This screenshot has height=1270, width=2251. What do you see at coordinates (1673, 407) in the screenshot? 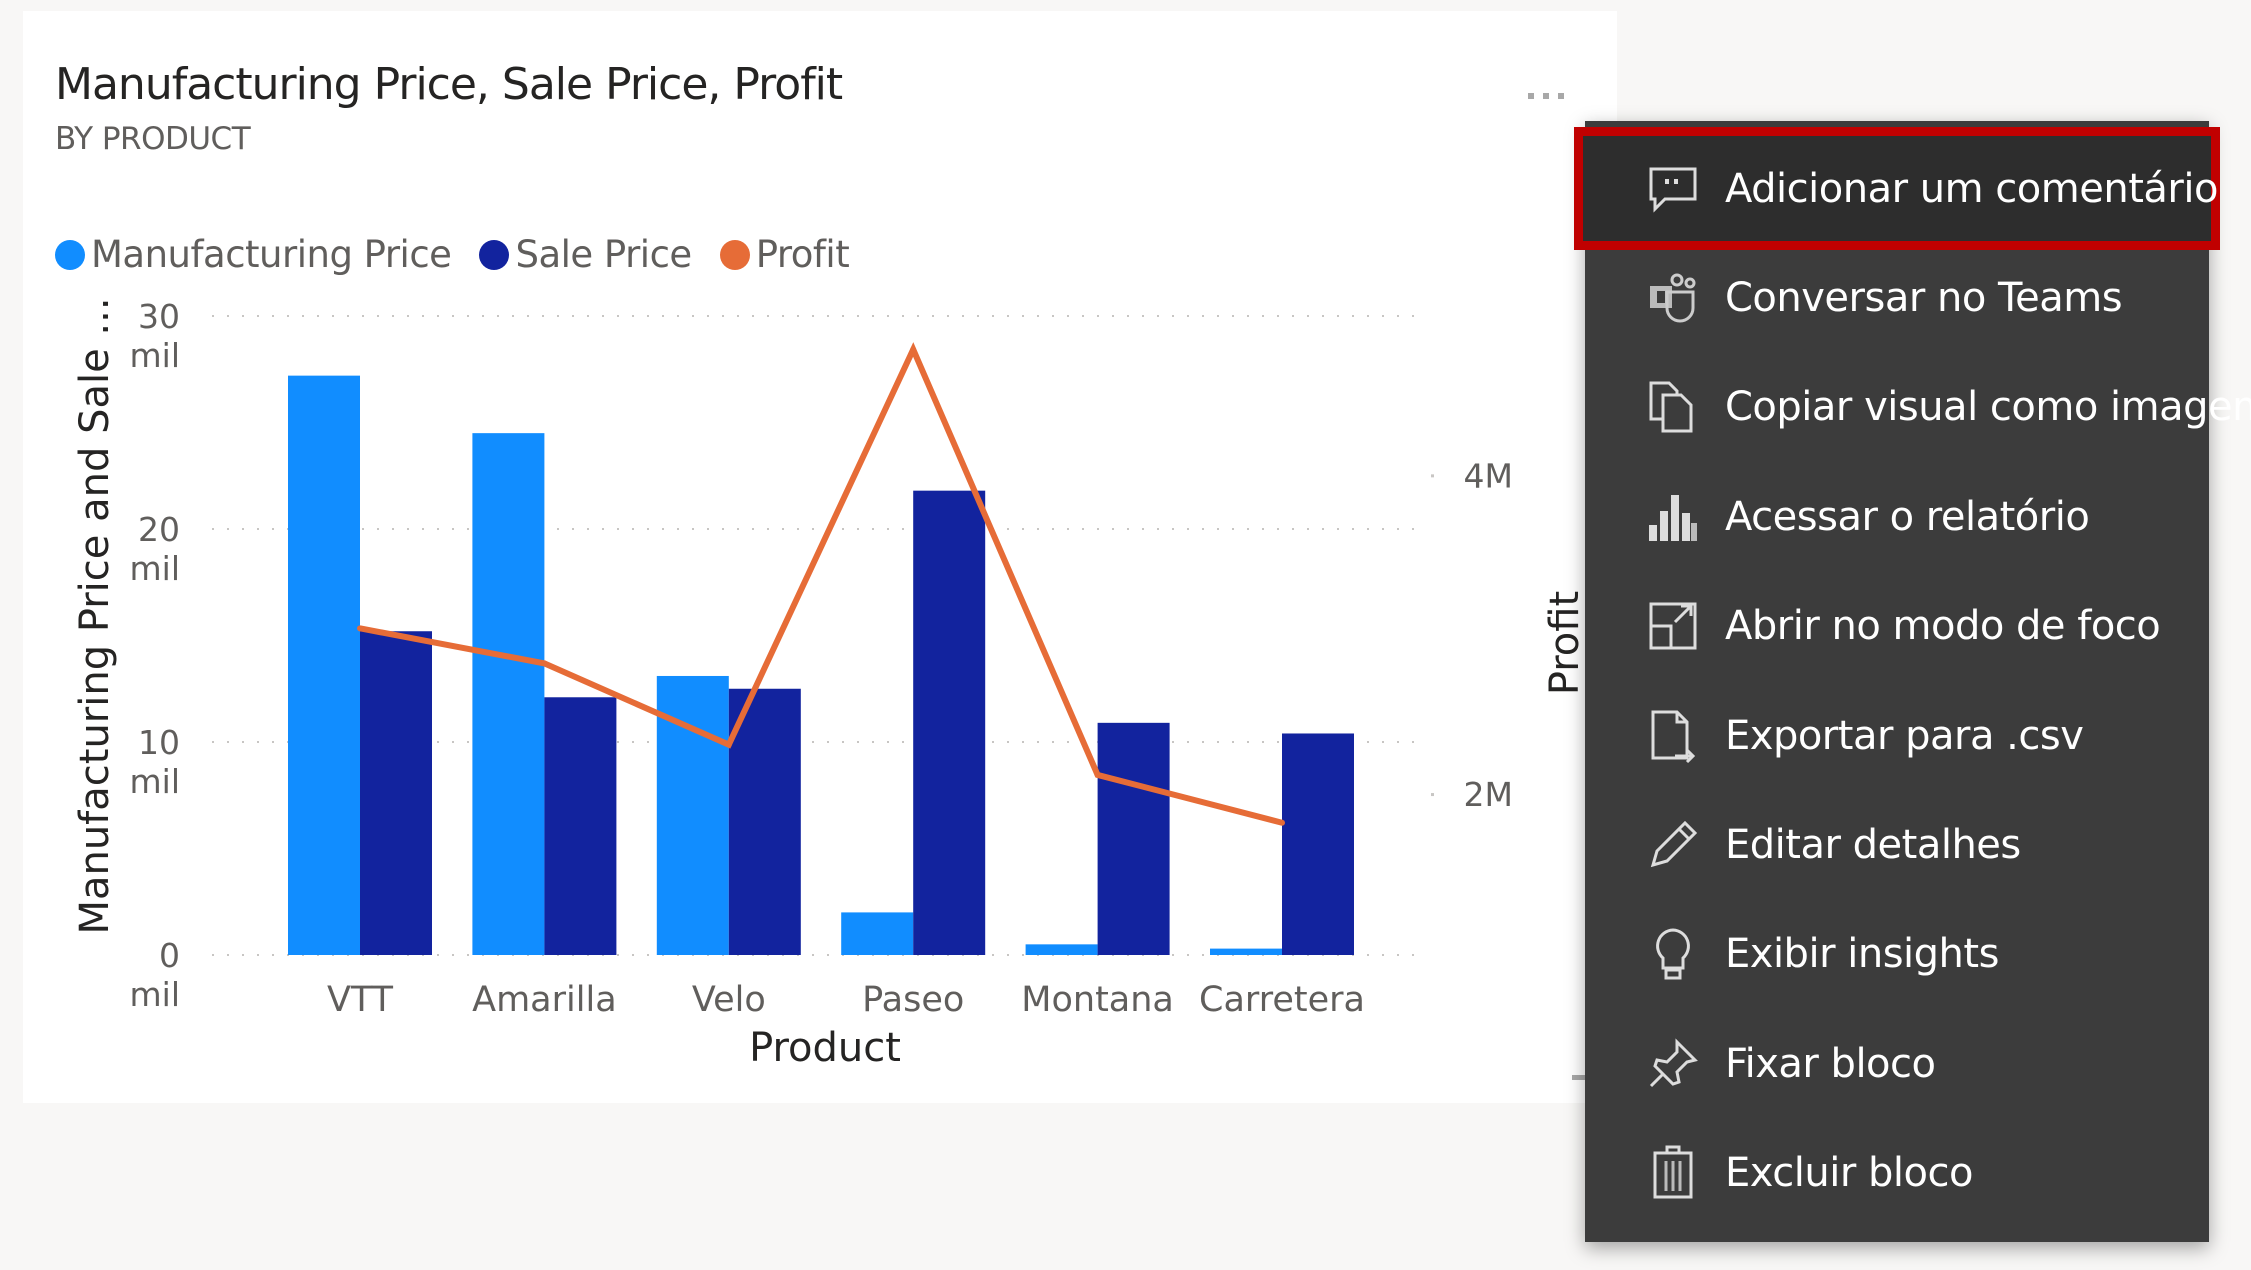
I see `copy-icon` at bounding box center [1673, 407].